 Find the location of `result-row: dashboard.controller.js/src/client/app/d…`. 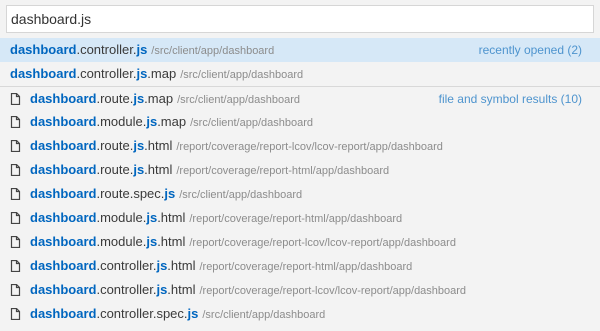

result-row: dashboard.controller.js/src/client/app/d… is located at coordinates (300, 50).